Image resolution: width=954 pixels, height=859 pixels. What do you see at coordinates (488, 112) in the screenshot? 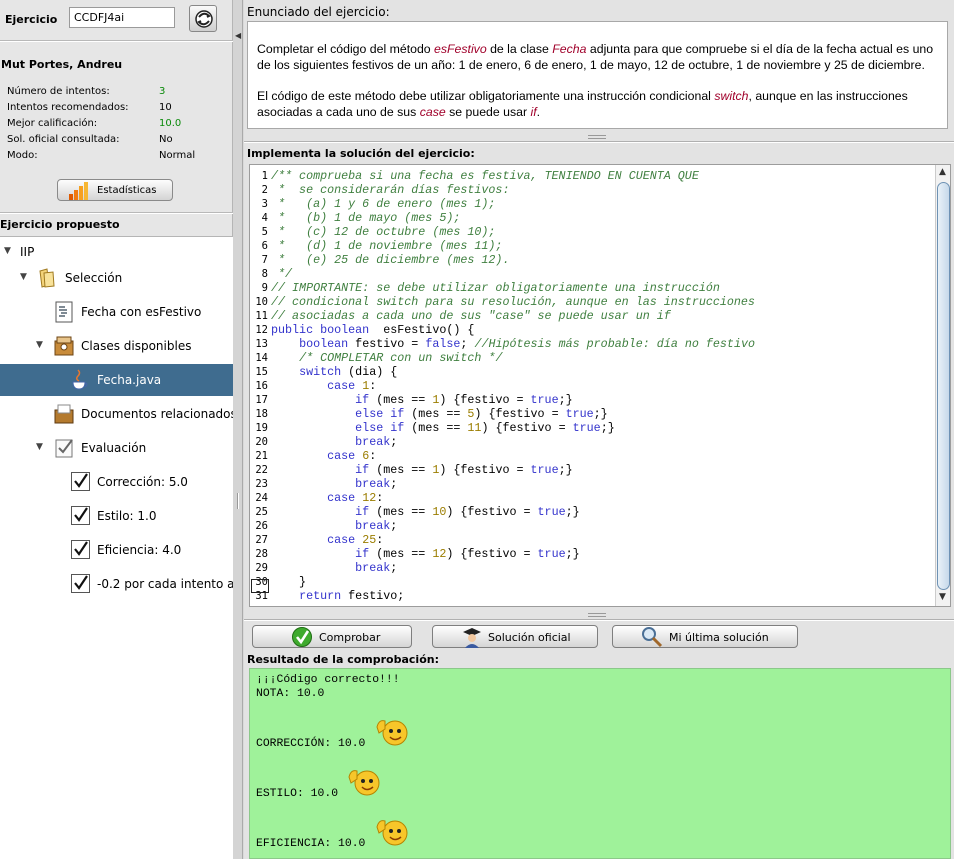
I see `statement-text: se puede usar` at bounding box center [488, 112].